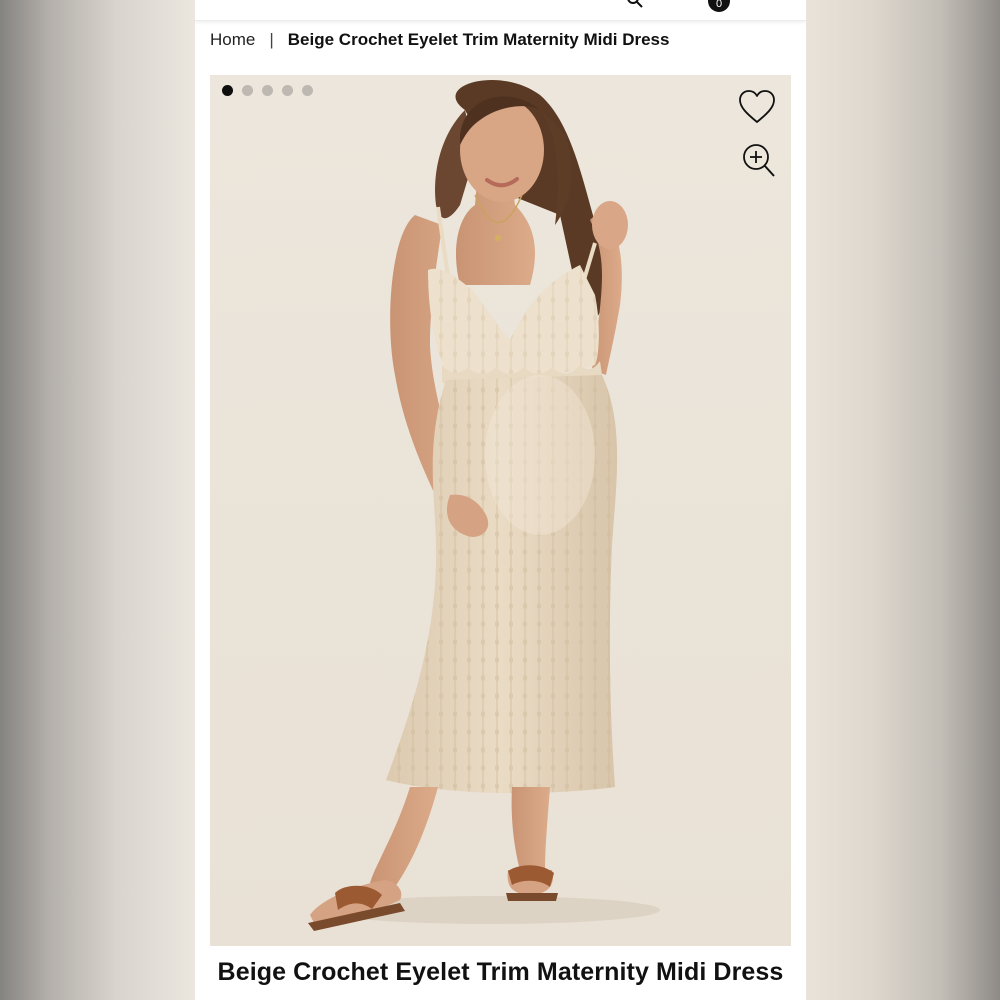 The height and width of the screenshot is (1000, 1000). What do you see at coordinates (719, 6) in the screenshot?
I see `cart-count-badge: 0` at bounding box center [719, 6].